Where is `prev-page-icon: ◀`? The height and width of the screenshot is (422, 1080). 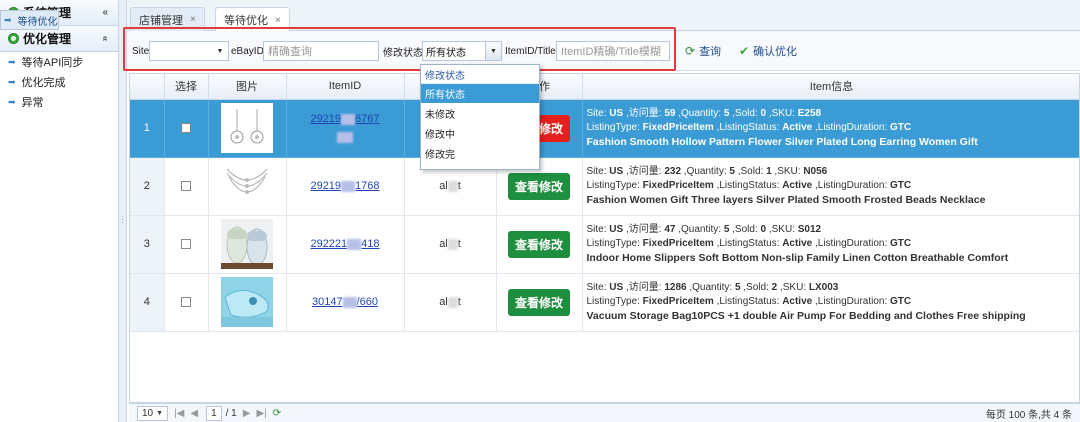 prev-page-icon: ◀ is located at coordinates (194, 413).